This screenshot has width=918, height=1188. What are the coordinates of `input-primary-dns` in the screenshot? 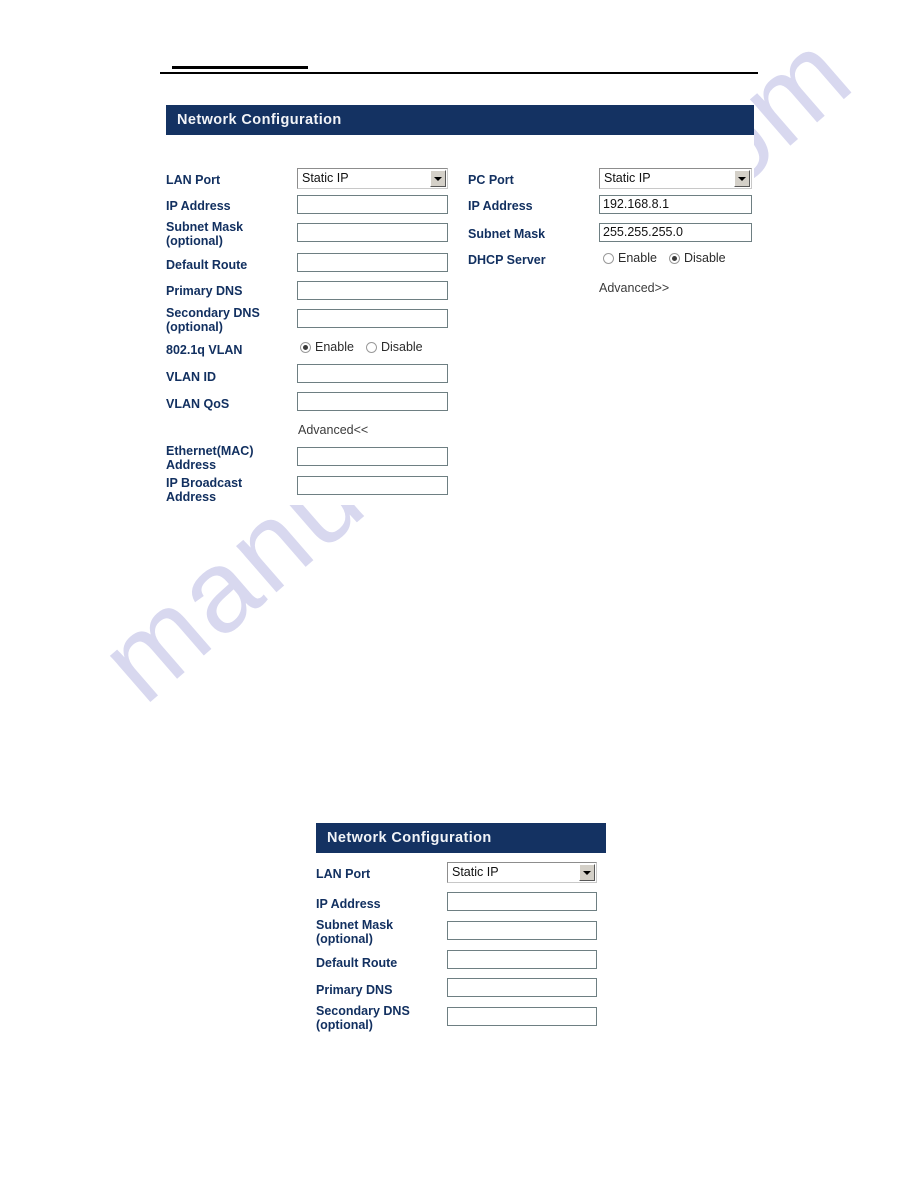 It's located at (372, 290).